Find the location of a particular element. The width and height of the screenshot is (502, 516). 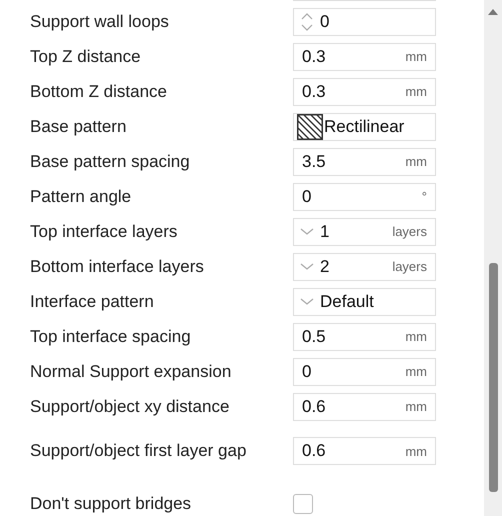

input-field: 3.5 mm is located at coordinates (364, 162).